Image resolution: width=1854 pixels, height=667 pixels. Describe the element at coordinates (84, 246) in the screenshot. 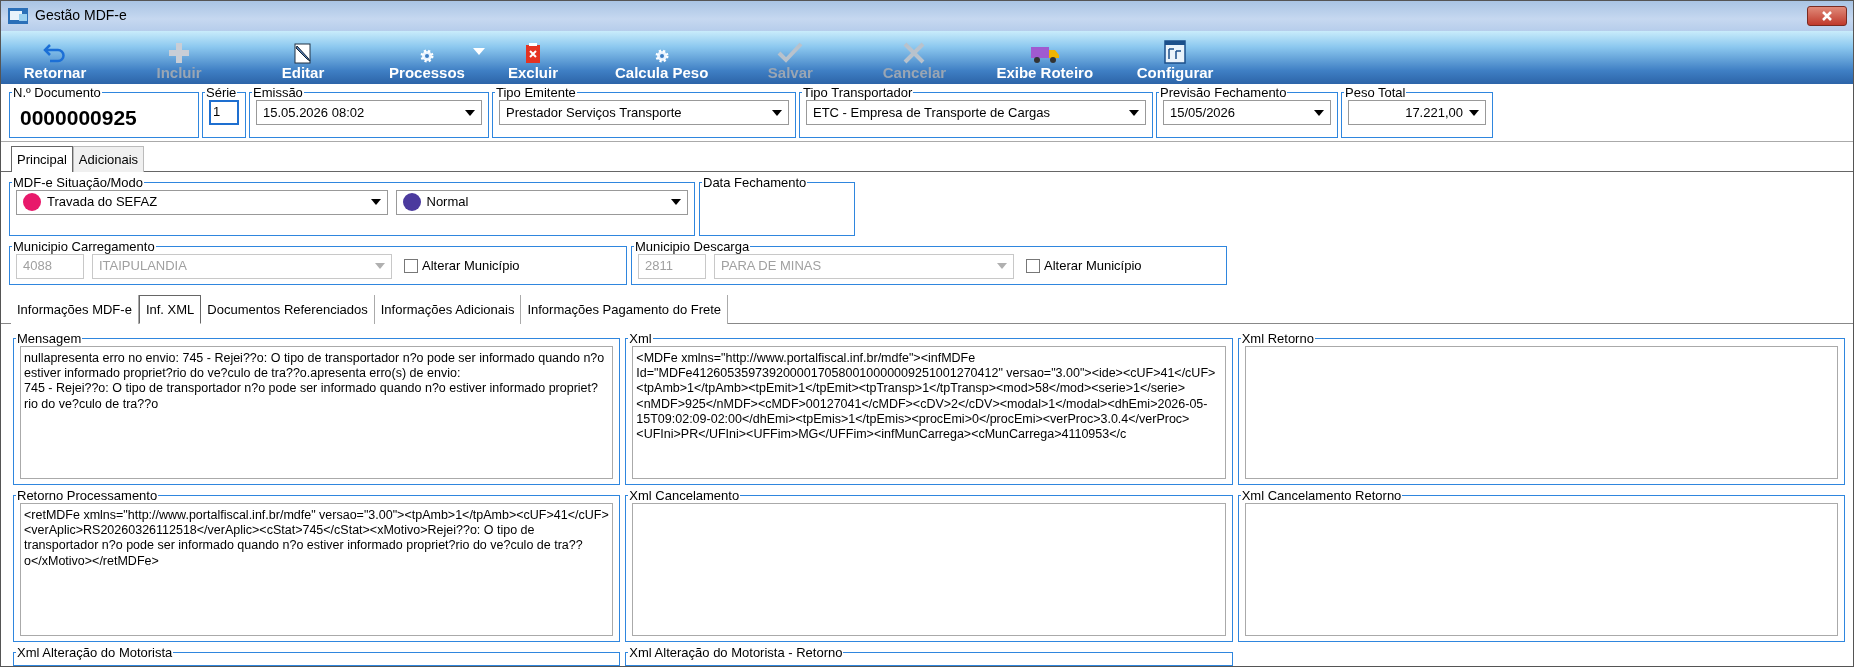

I see `group-label: Municipio Carregamento` at that location.